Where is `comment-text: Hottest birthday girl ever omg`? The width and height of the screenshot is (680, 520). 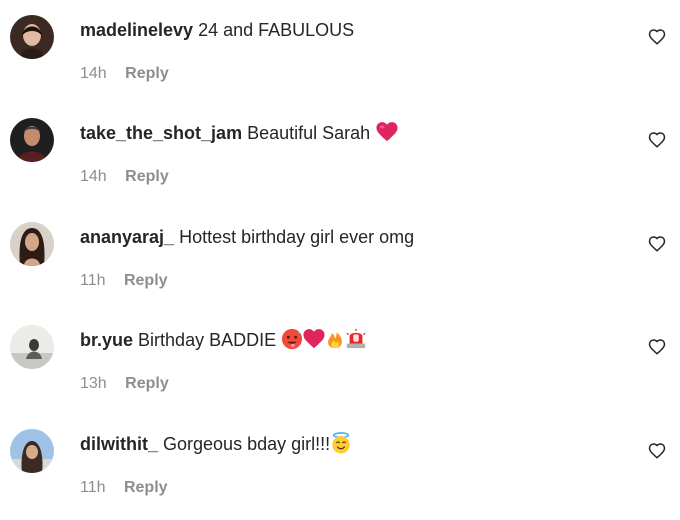 comment-text: Hottest birthday girl ever omg is located at coordinates (297, 237).